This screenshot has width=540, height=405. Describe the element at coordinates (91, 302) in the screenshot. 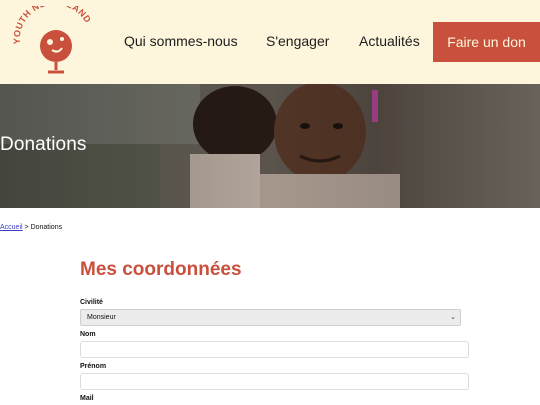

I see `civilite-label: Civilité` at that location.